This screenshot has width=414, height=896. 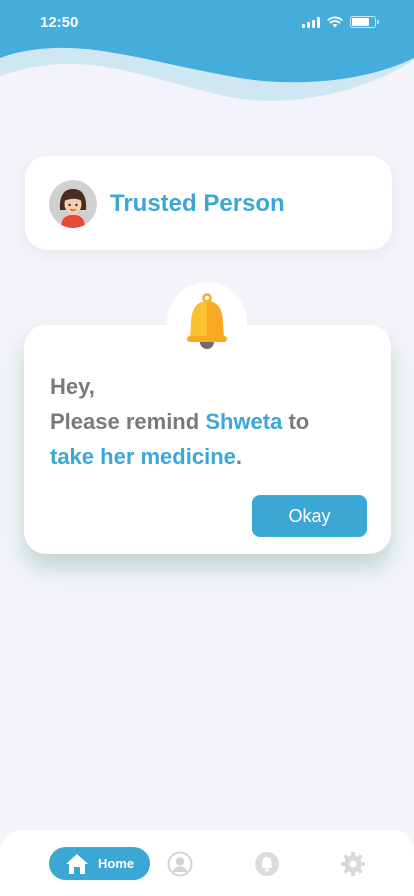 I want to click on wifi-icon, so click(x=335, y=22).